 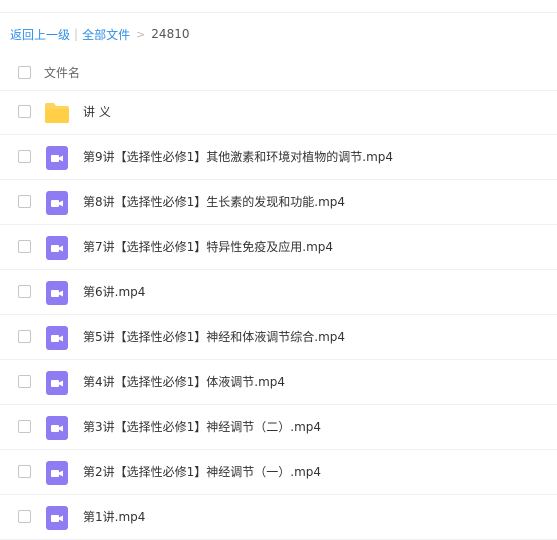 I want to click on file-row: 第3讲【选择性必修1】神经调节（二）.mp4, so click(x=278, y=427).